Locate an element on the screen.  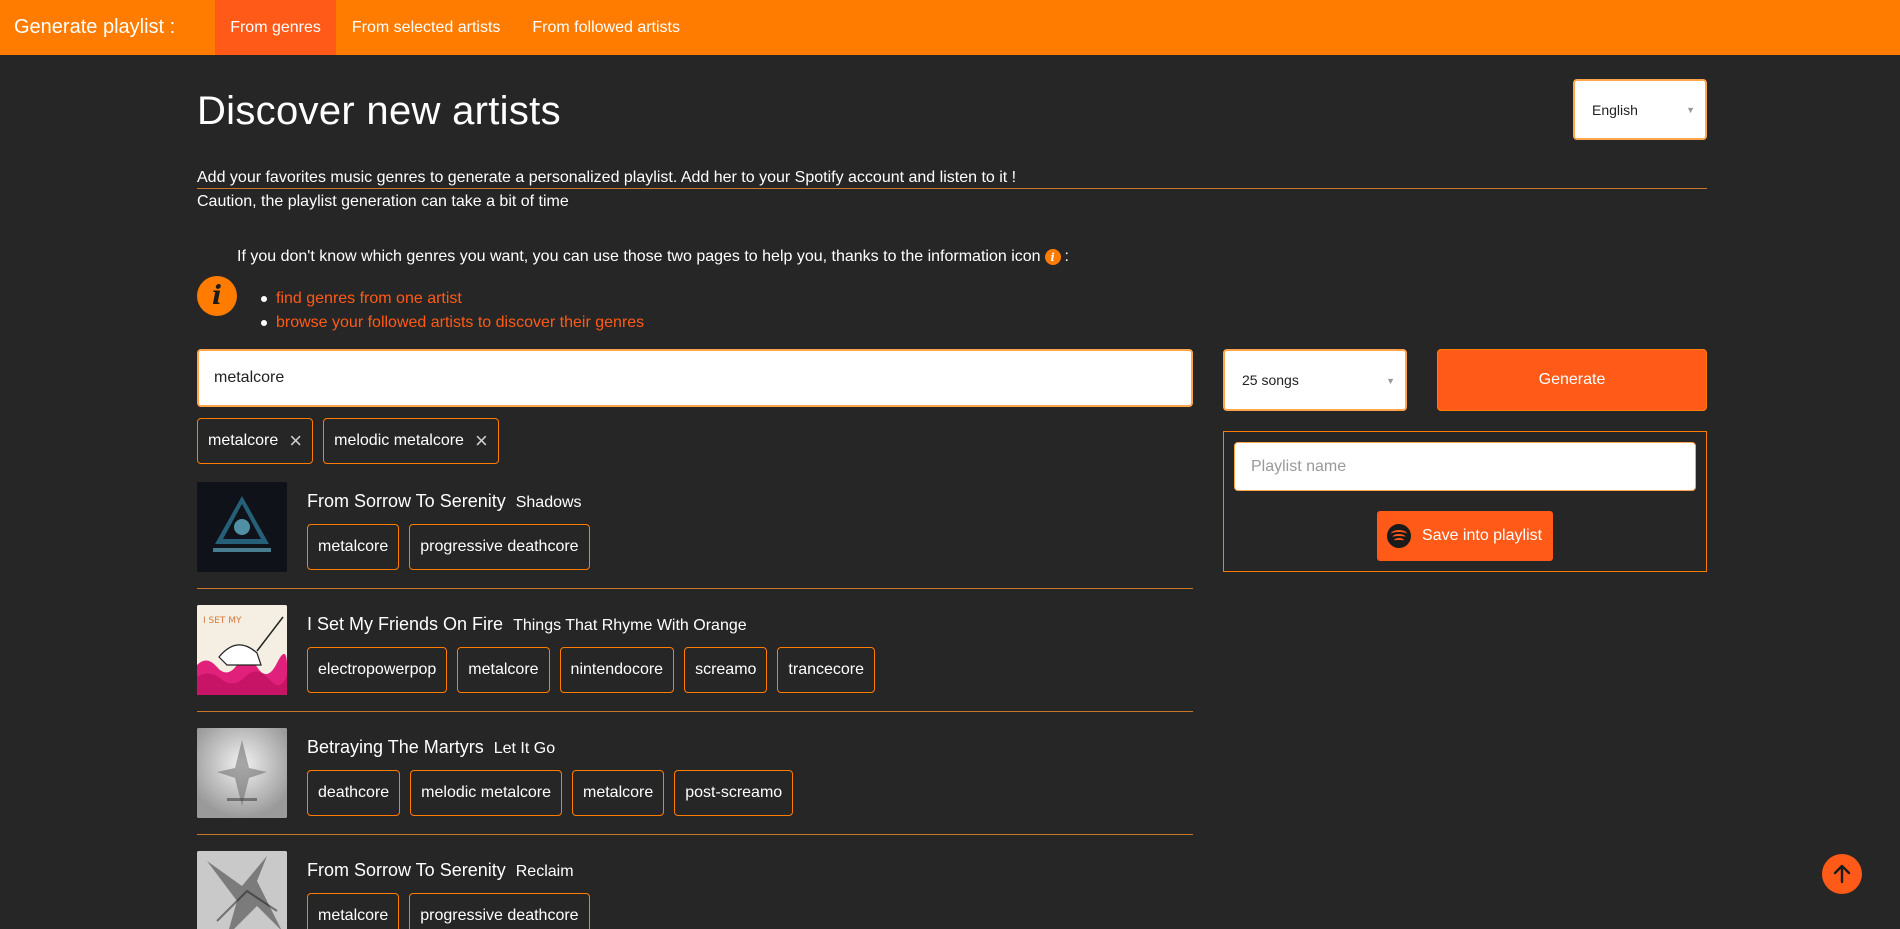
spotify-icon is located at coordinates (1399, 536).